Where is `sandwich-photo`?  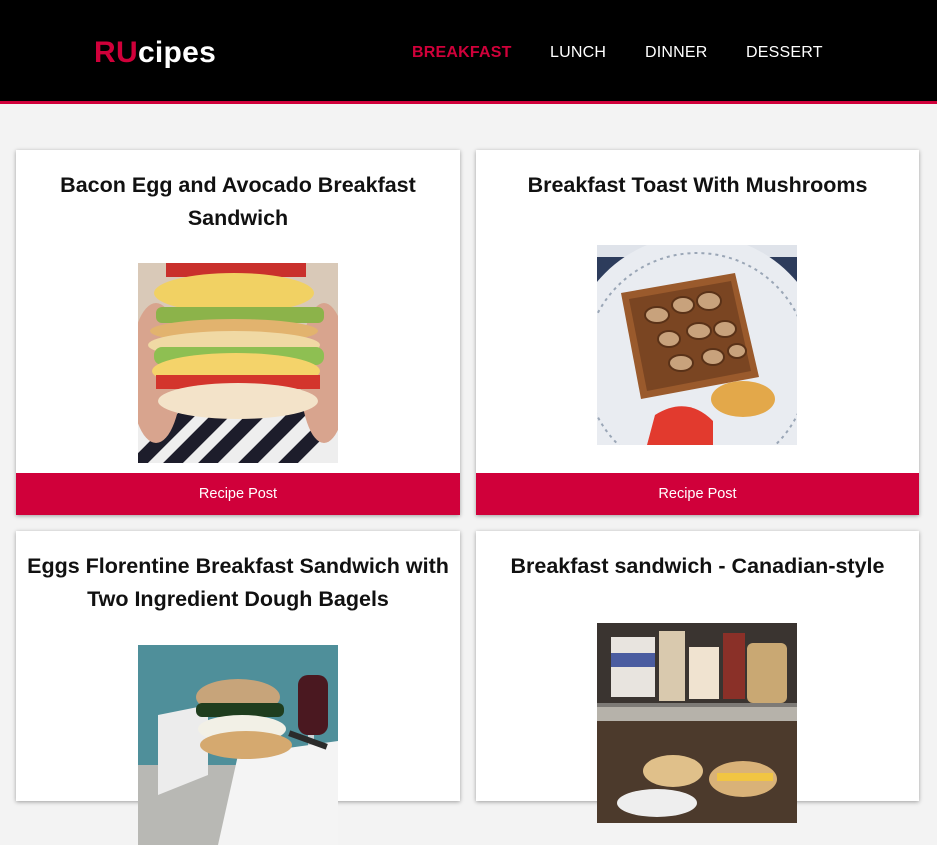
sandwich-photo is located at coordinates (238, 363).